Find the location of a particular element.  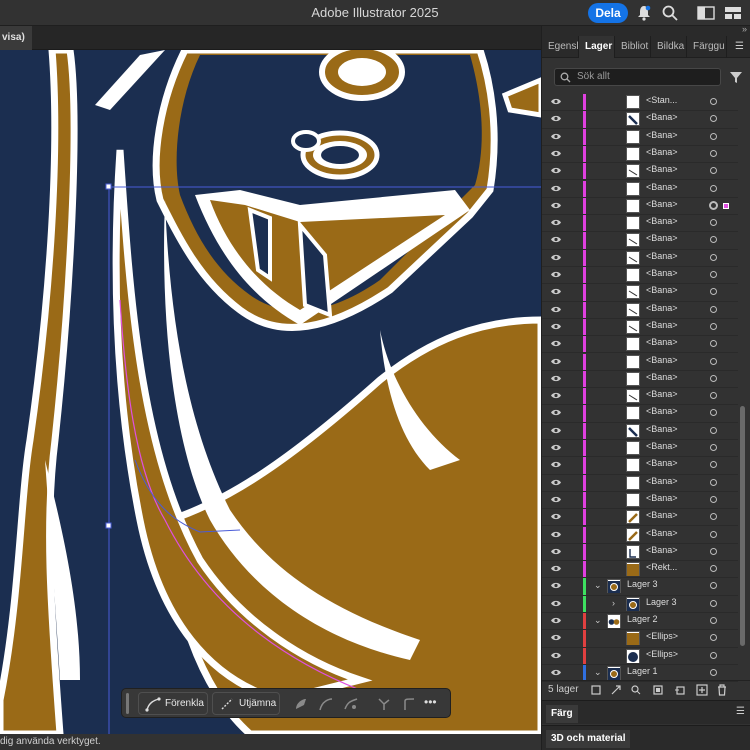

drag-handle is located at coordinates (127, 703).